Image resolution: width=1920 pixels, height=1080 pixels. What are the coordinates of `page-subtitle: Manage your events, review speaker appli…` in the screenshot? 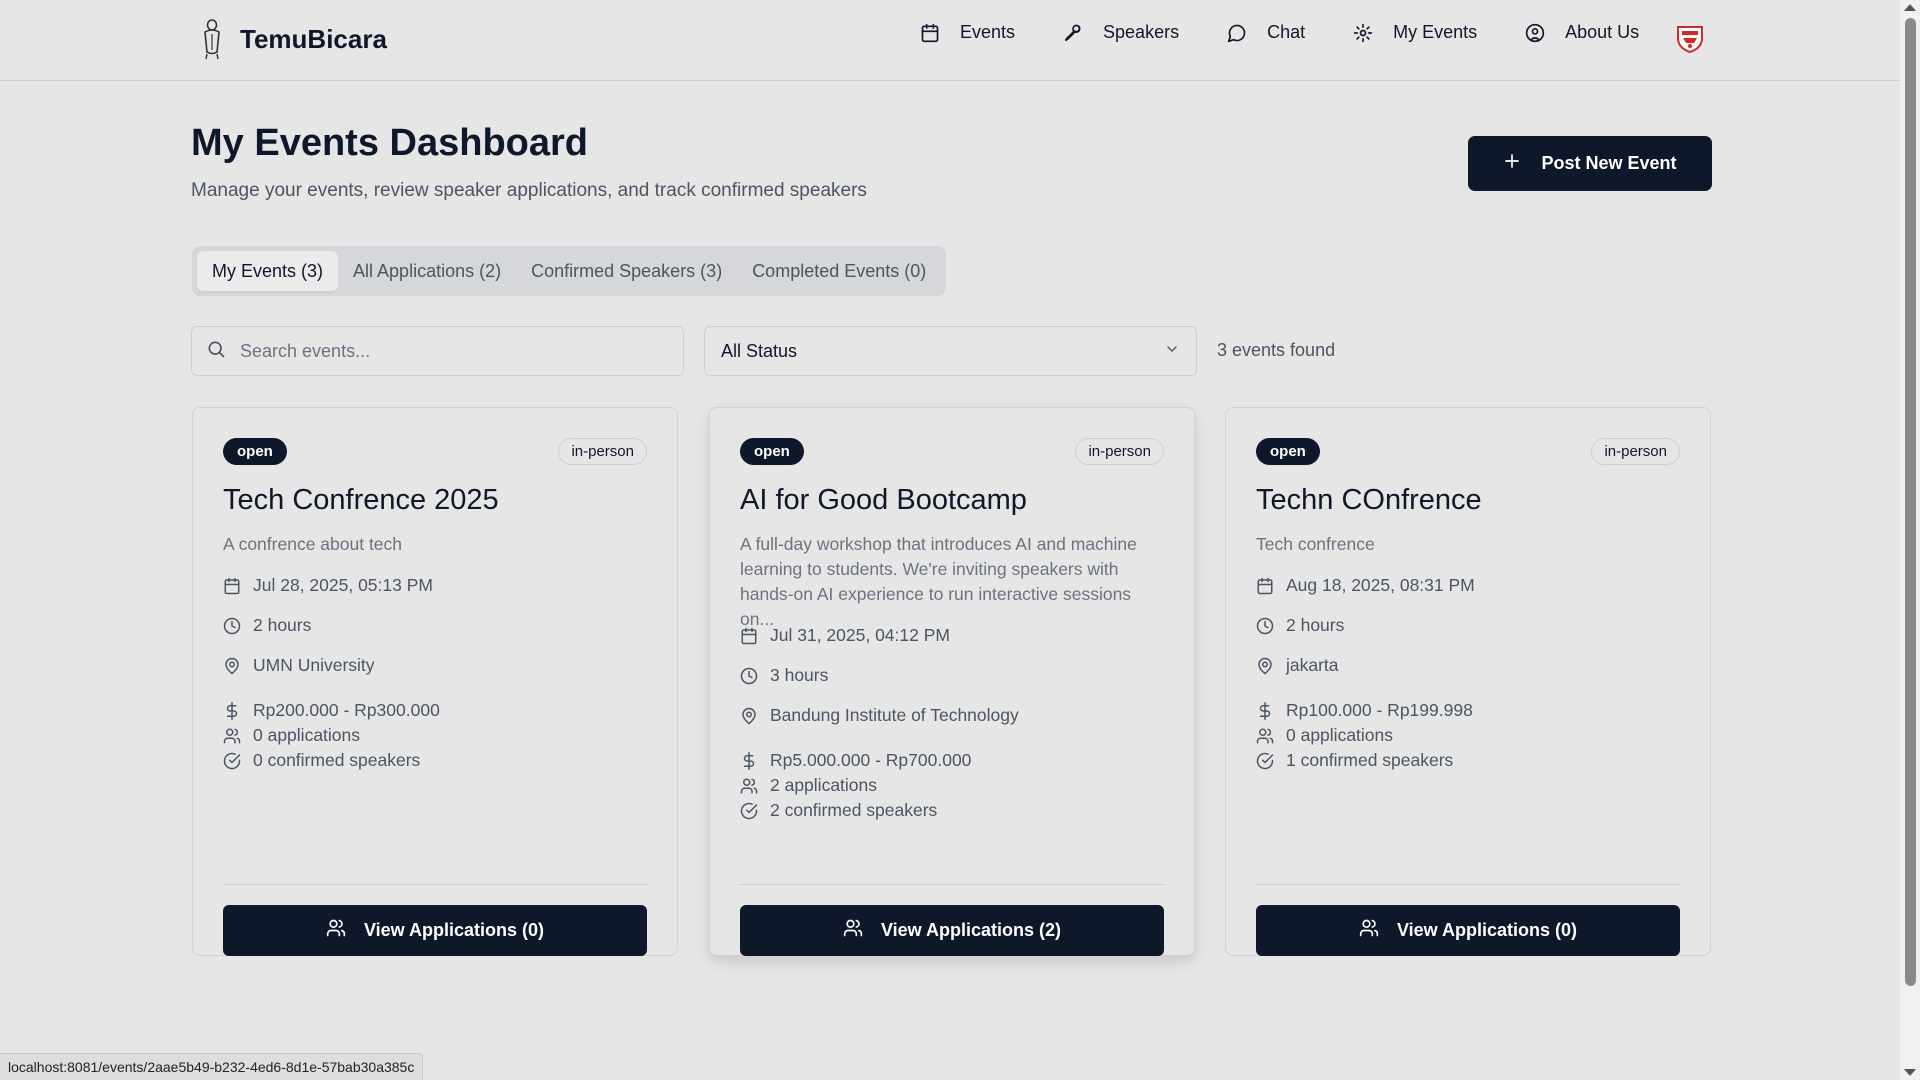 It's located at (529, 190).